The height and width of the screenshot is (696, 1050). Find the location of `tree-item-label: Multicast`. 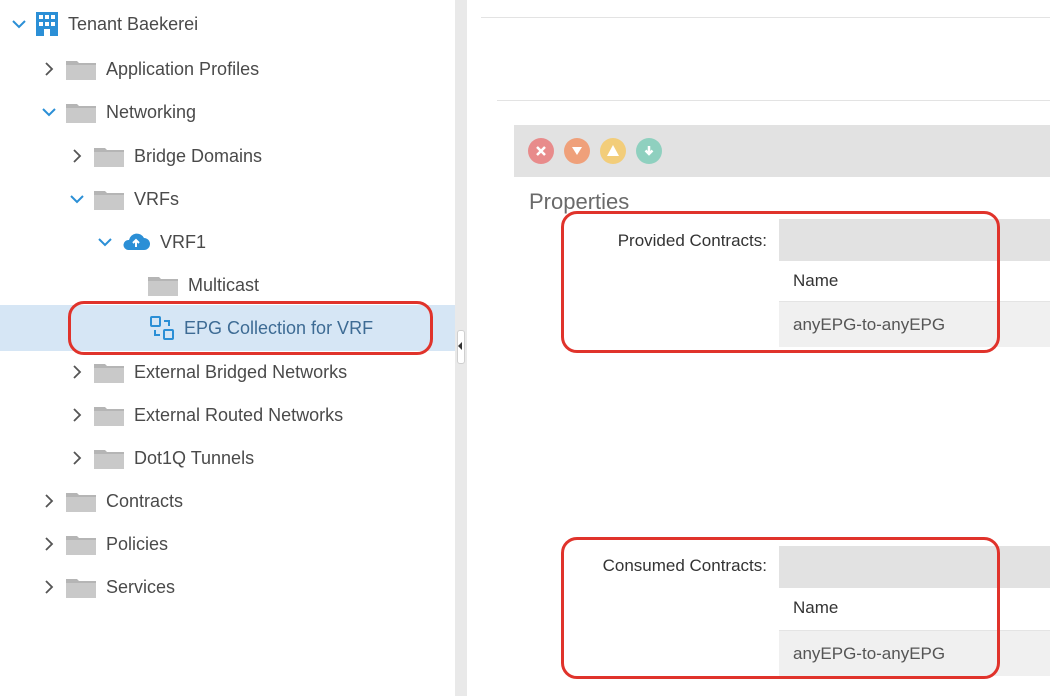

tree-item-label: Multicast is located at coordinates (224, 284).